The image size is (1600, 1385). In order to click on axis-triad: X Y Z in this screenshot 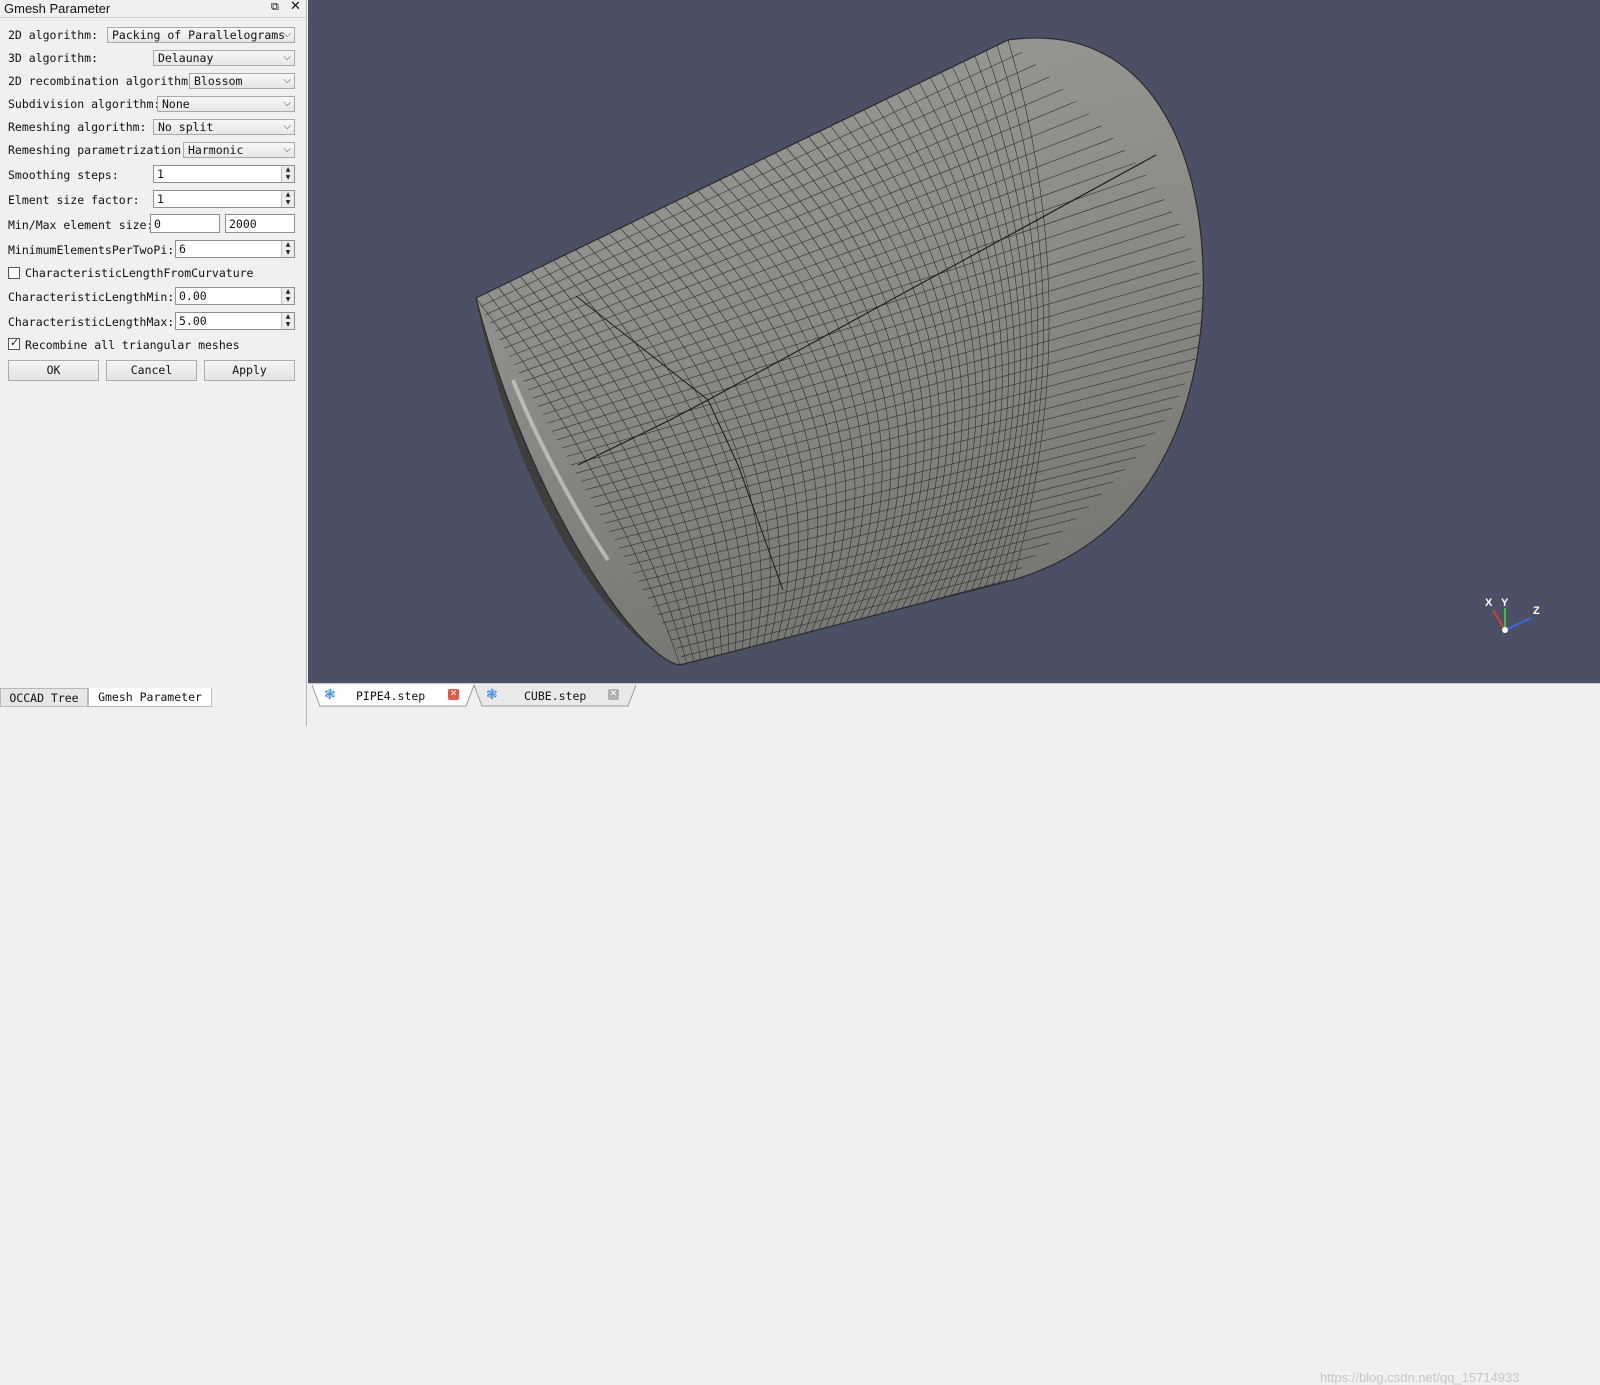, I will do `click(1512, 615)`.